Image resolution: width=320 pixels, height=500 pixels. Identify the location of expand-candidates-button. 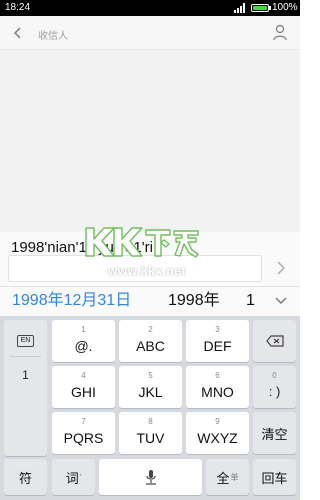
(281, 302).